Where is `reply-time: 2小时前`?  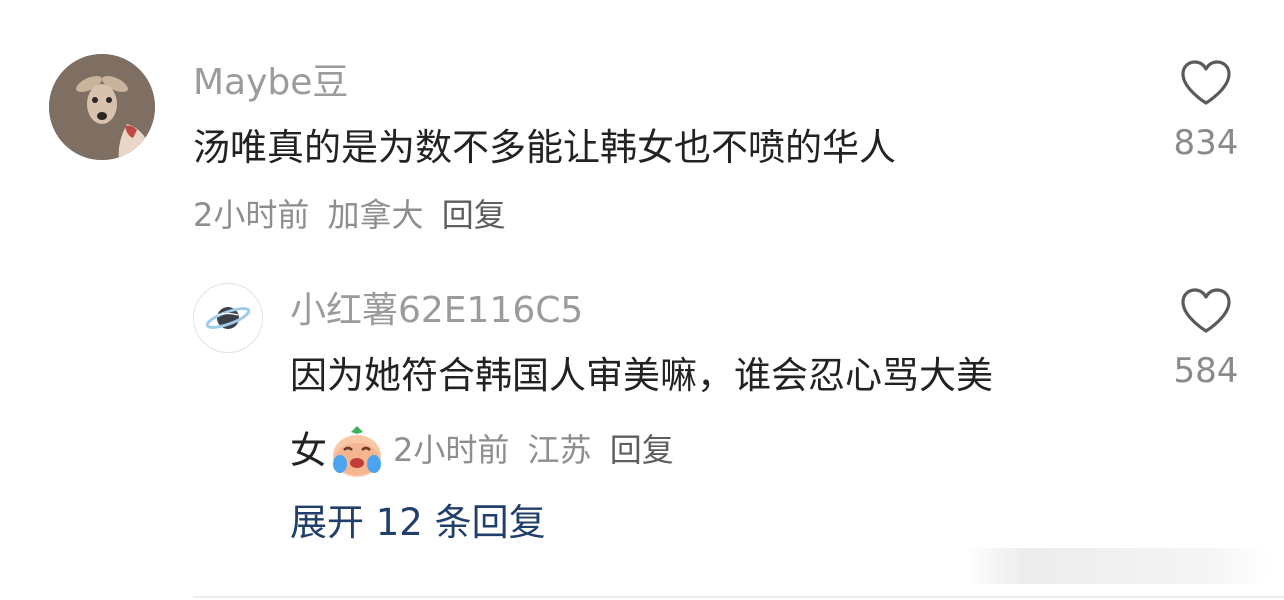
reply-time: 2小时前 is located at coordinates (451, 450).